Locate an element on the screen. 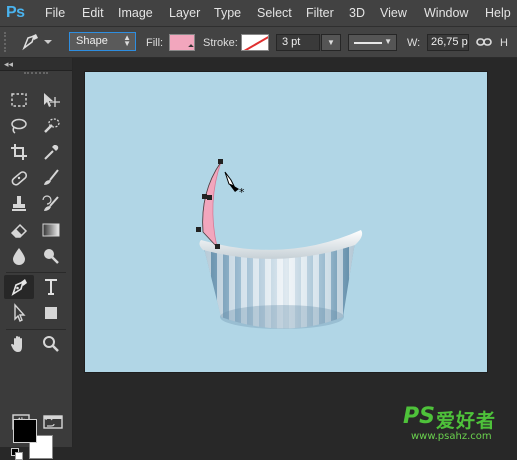 Image resolution: width=517 pixels, height=460 pixels. menu-type: Type is located at coordinates (227, 13).